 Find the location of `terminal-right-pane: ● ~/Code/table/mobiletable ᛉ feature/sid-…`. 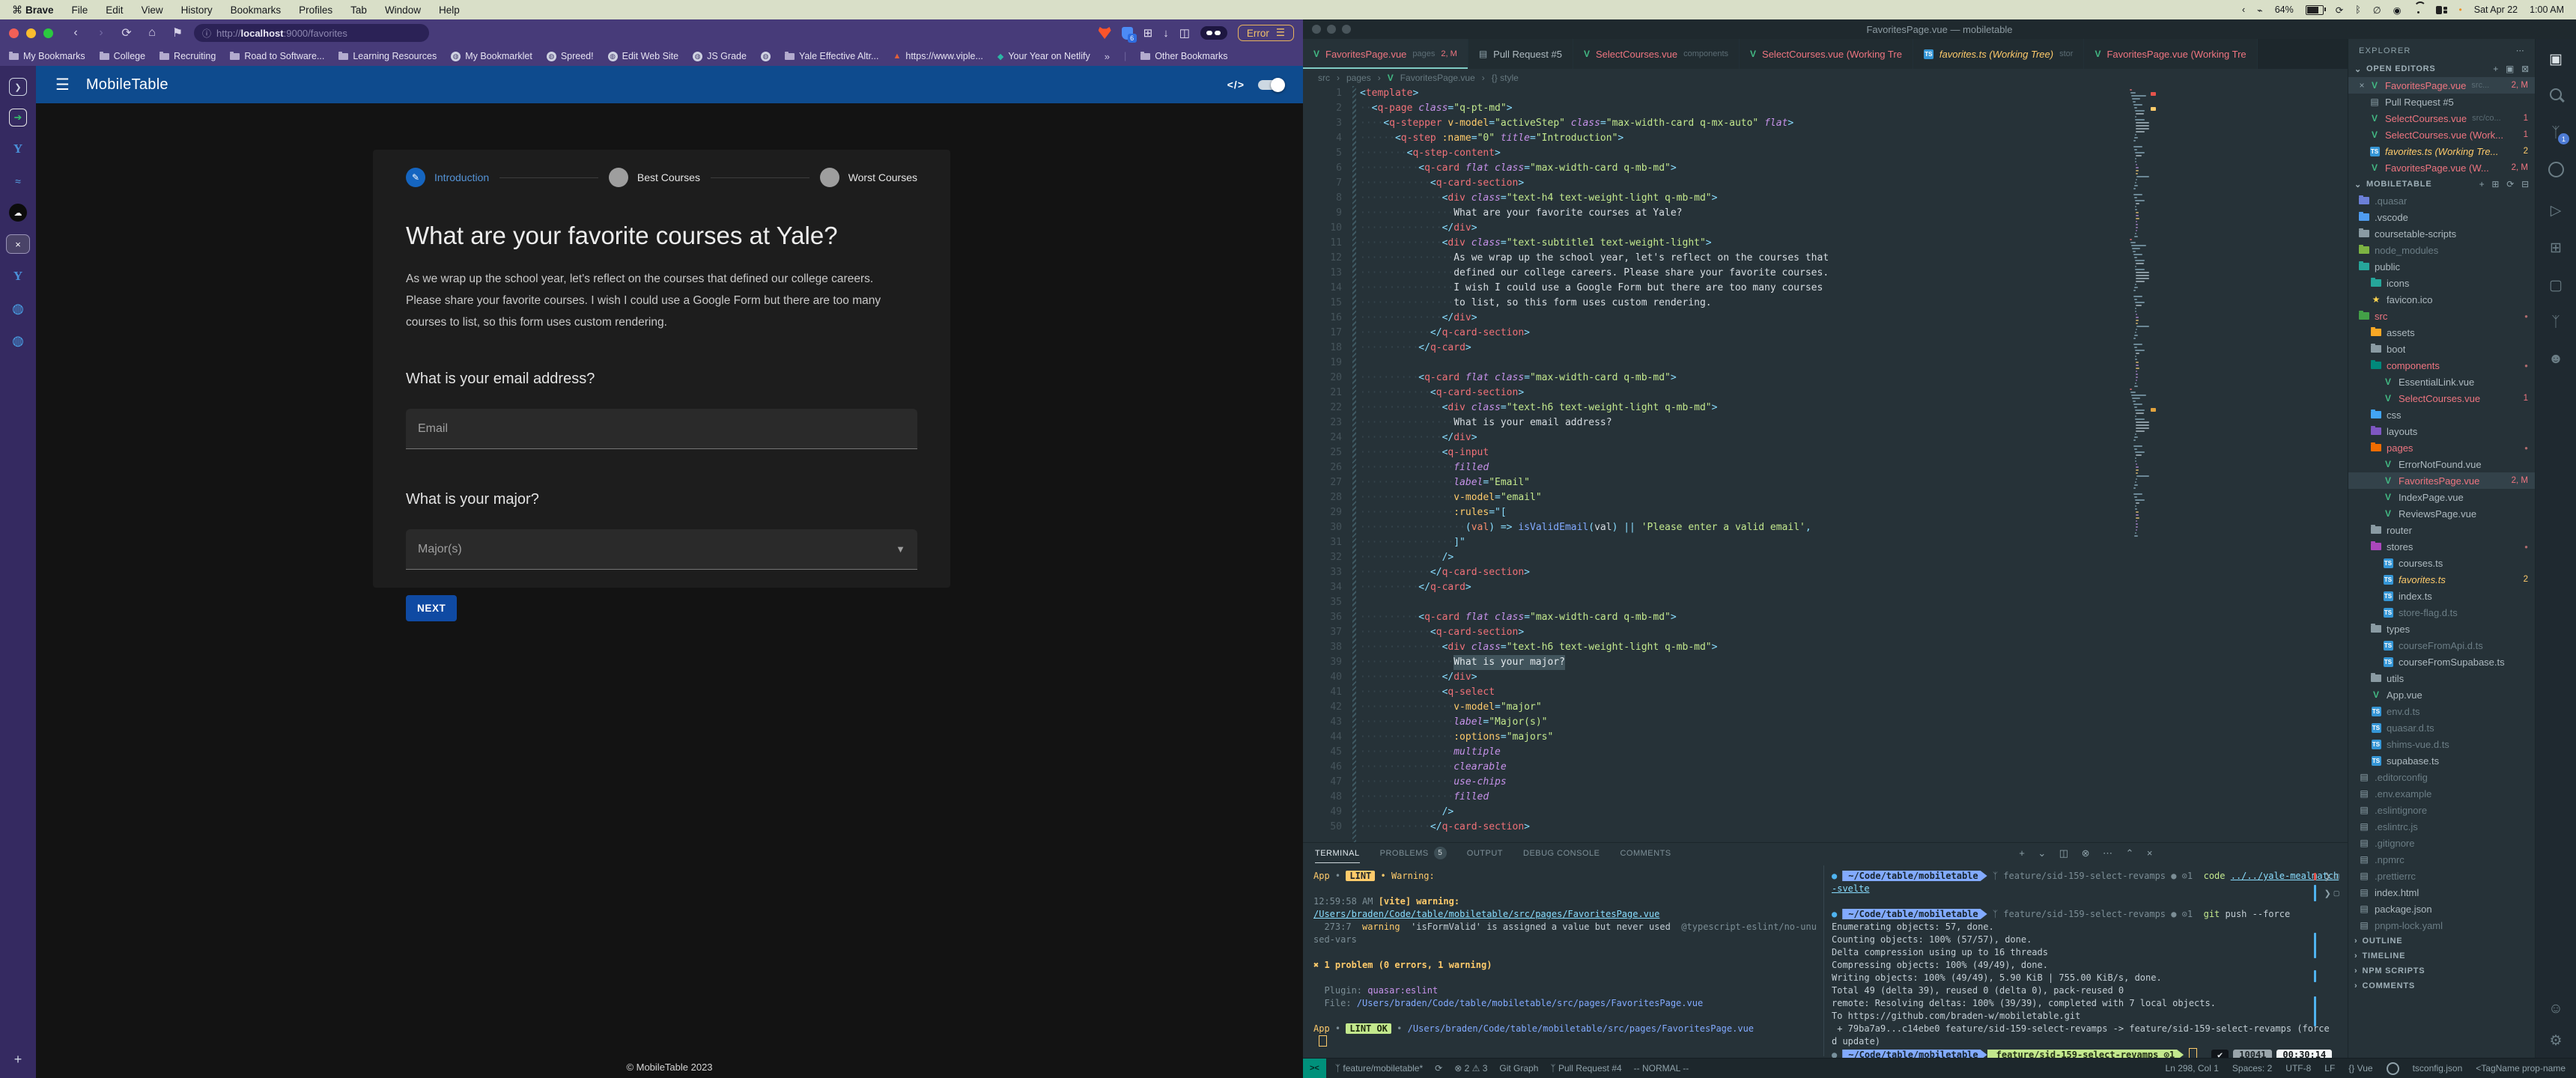

terminal-right-pane: ● ~/Code/table/mobiletable ᛉ feature/sid-… is located at coordinates (2085, 965).